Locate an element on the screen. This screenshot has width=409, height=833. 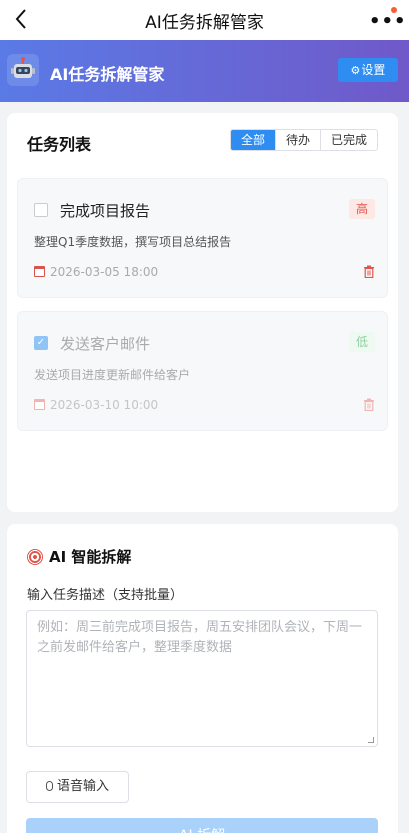
settings-label: 设置 is located at coordinates (373, 70).